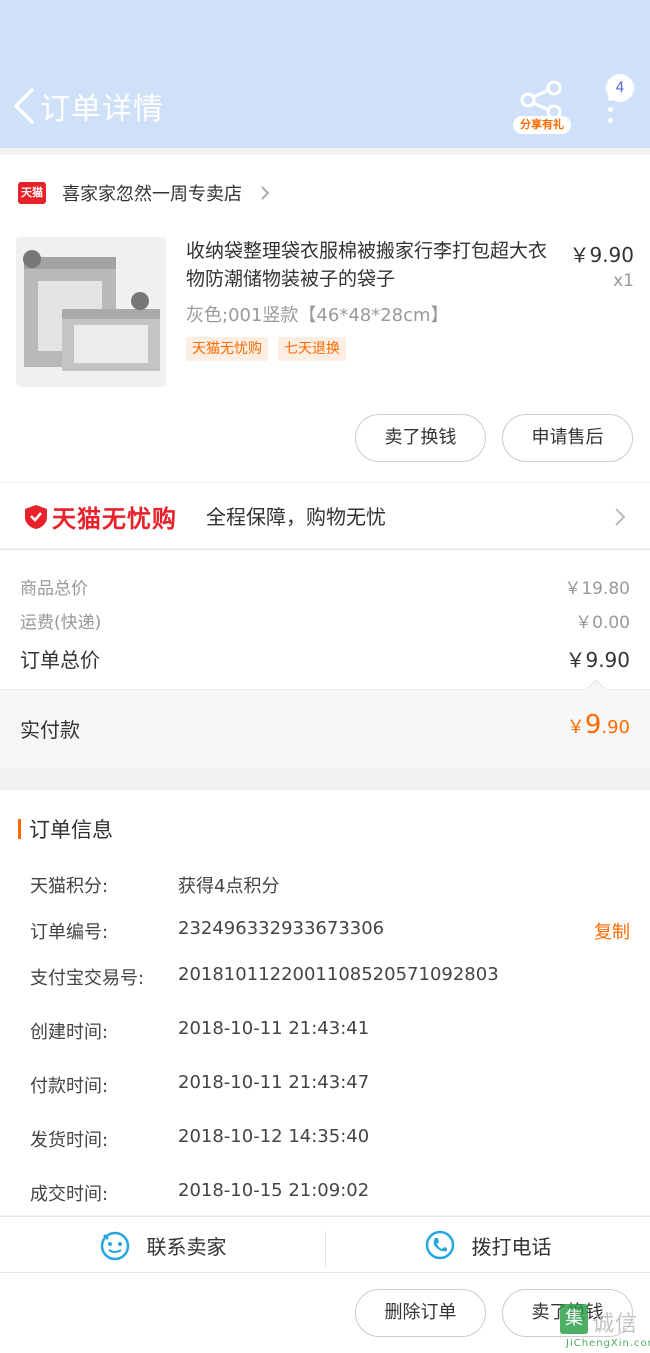 The image size is (650, 1353). What do you see at coordinates (71, 830) in the screenshot?
I see `order-info-title: 订单信息` at bounding box center [71, 830].